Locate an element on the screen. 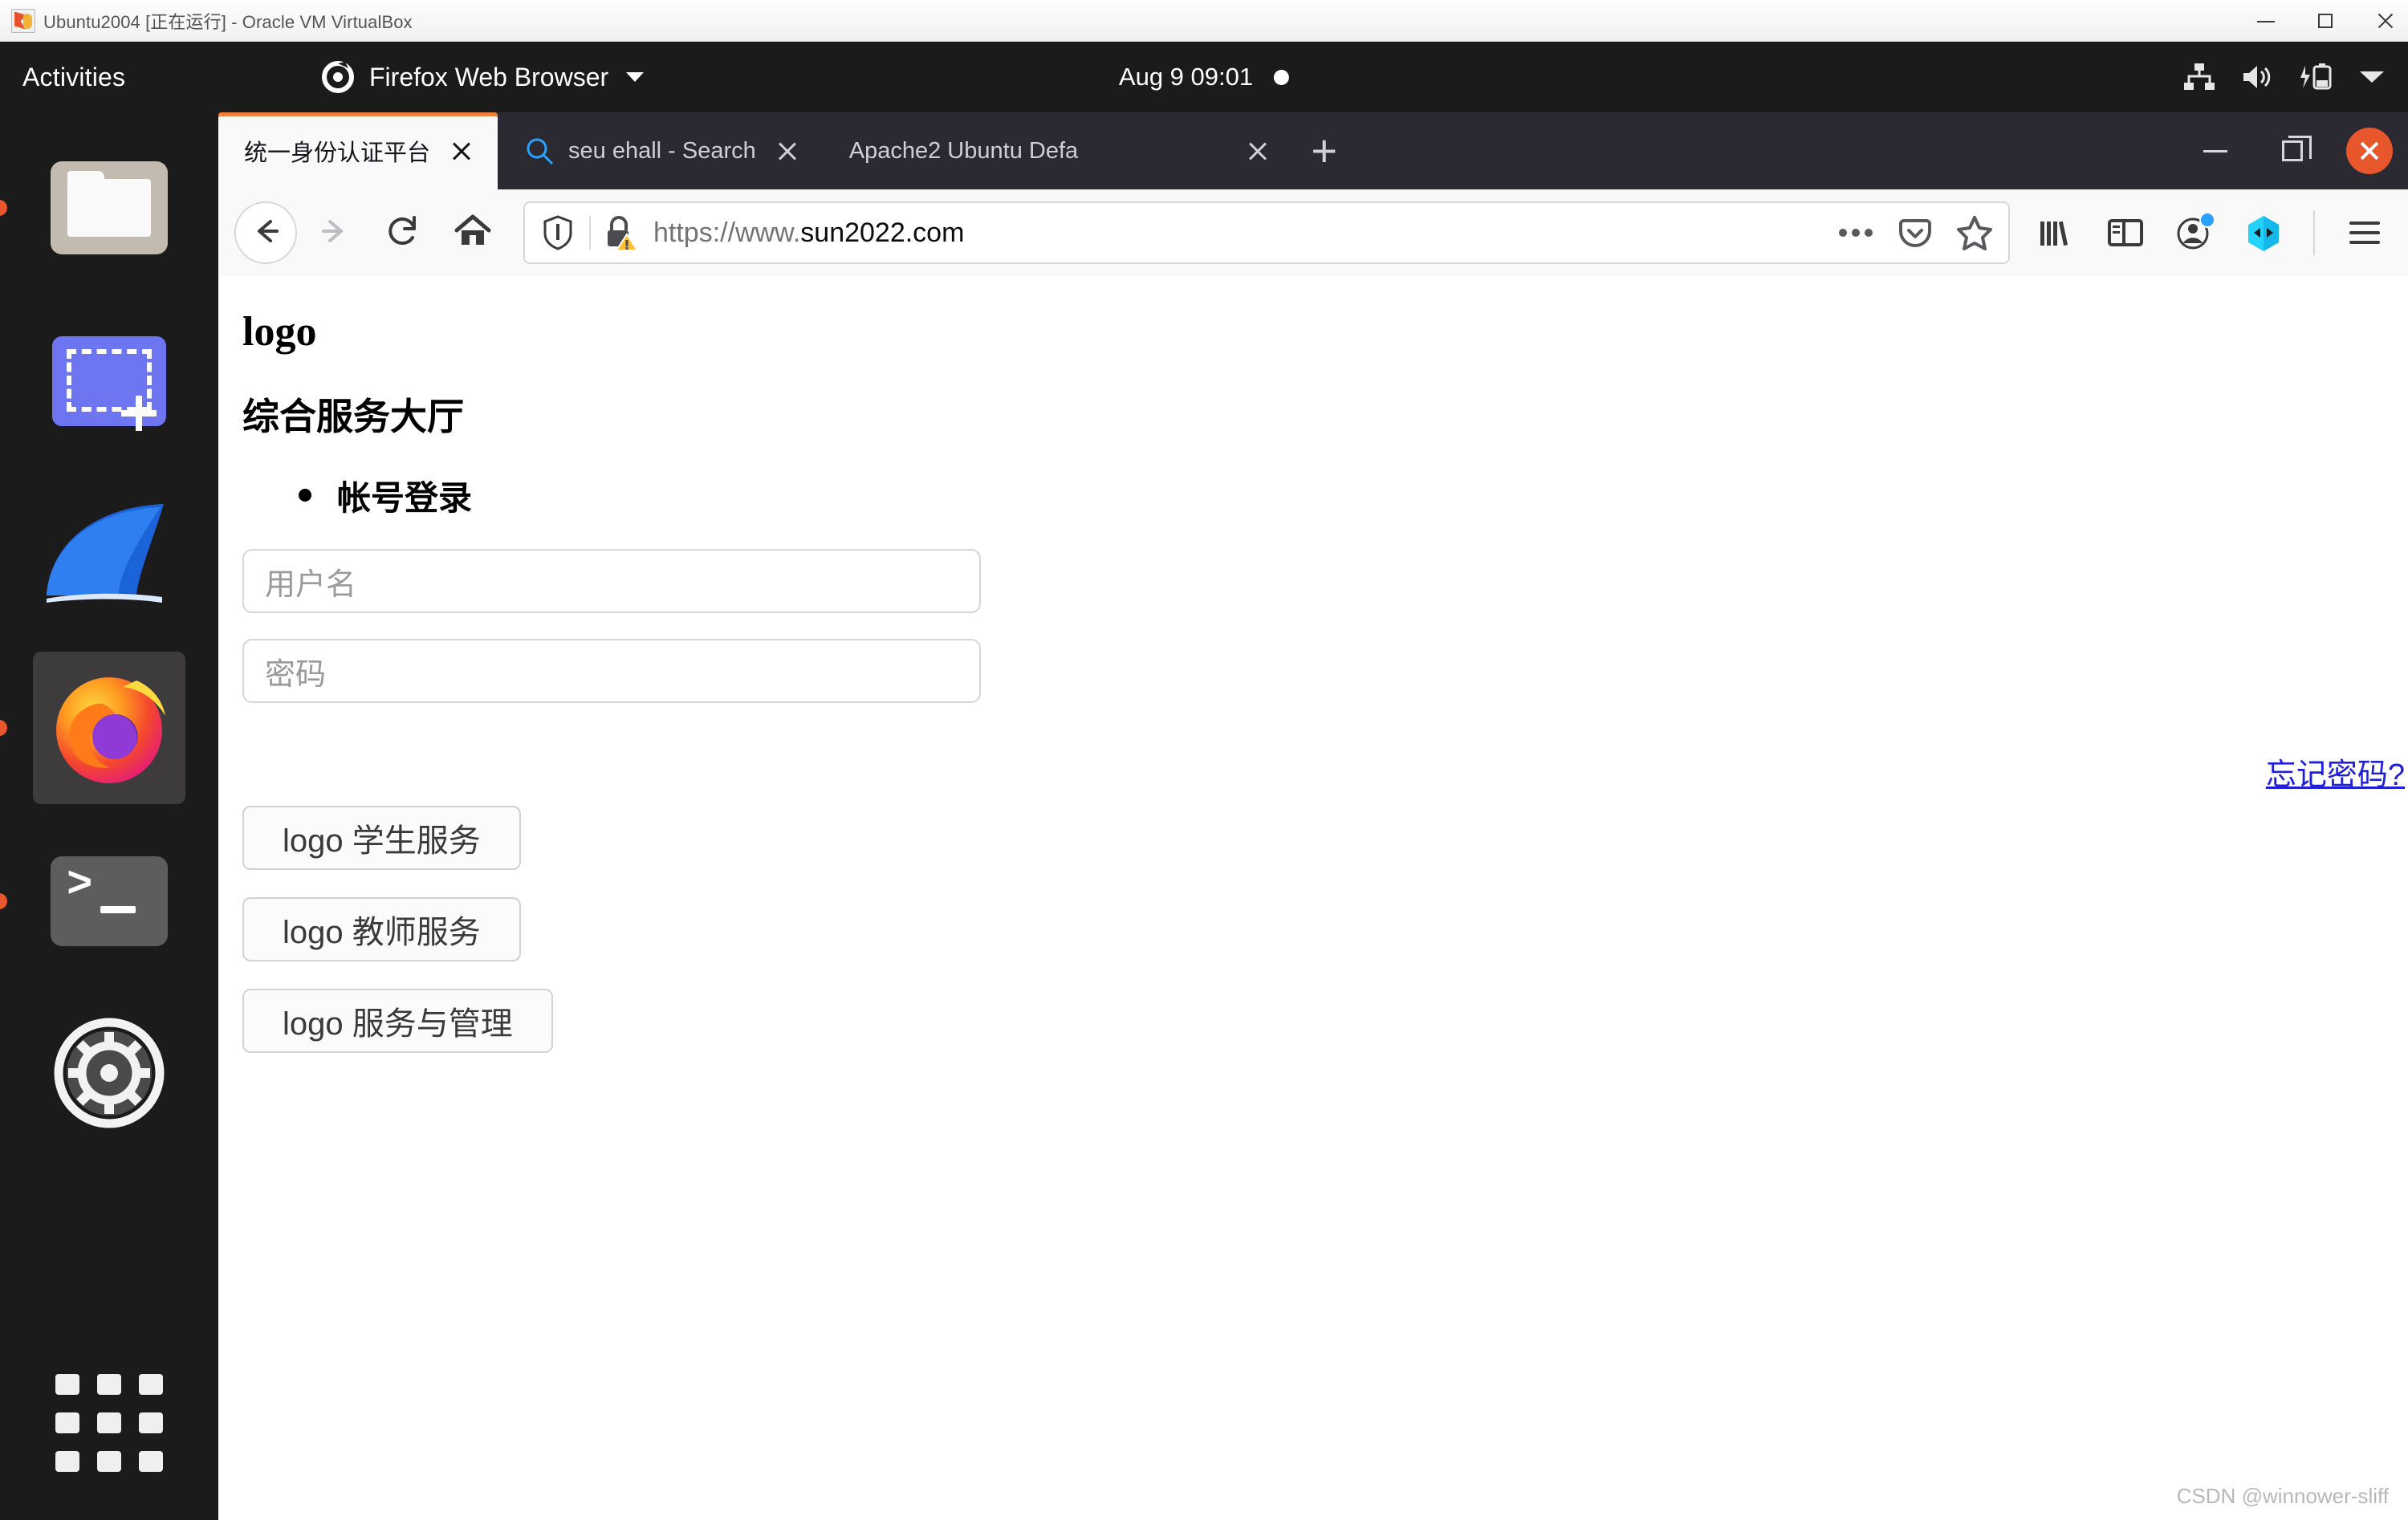 This screenshot has width=2408, height=1520. close-button is located at coordinates (2369, 150).